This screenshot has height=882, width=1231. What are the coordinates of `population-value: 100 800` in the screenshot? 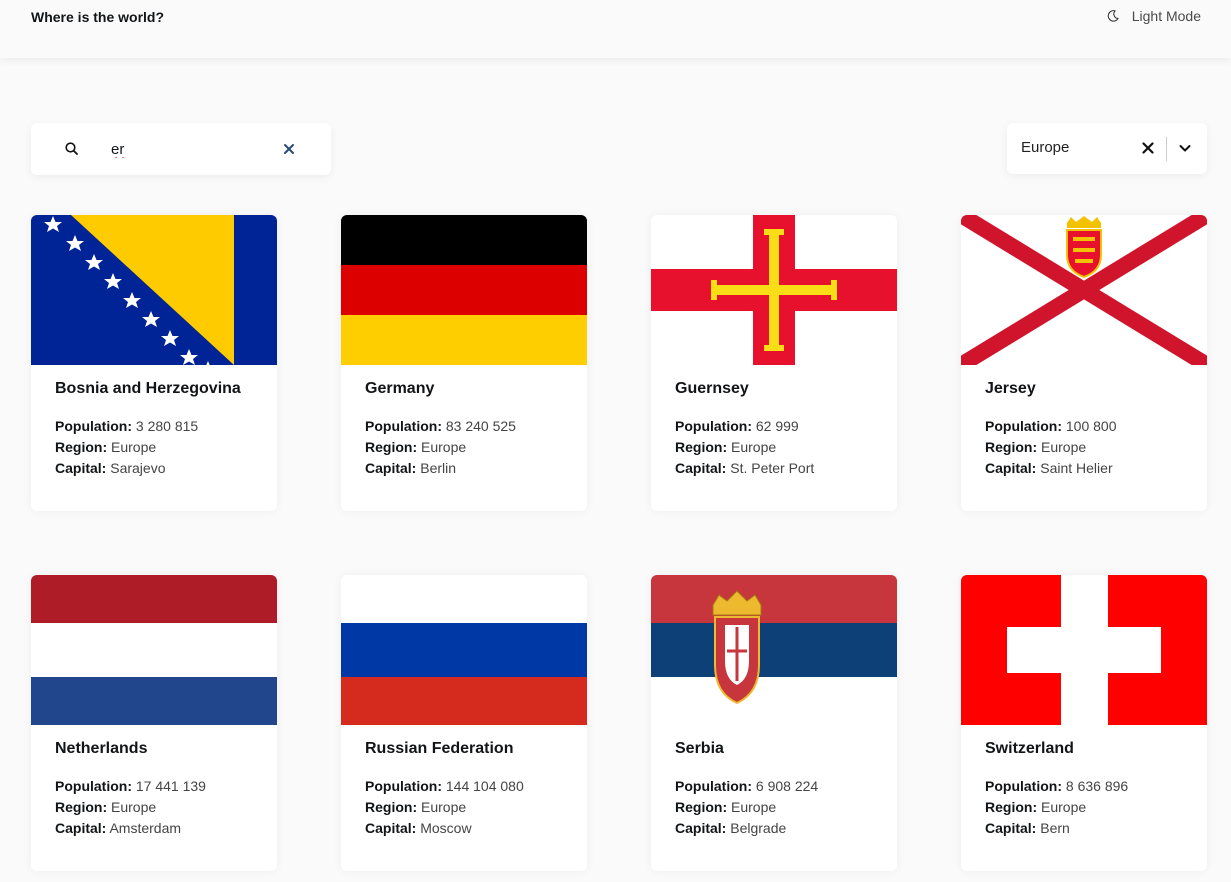 It's located at (1091, 426).